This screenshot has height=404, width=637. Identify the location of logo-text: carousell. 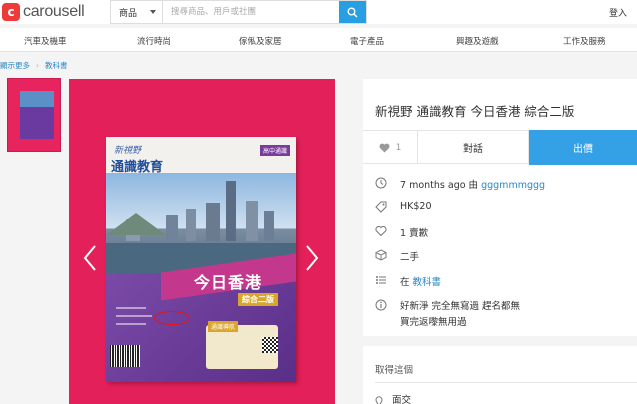
(54, 11).